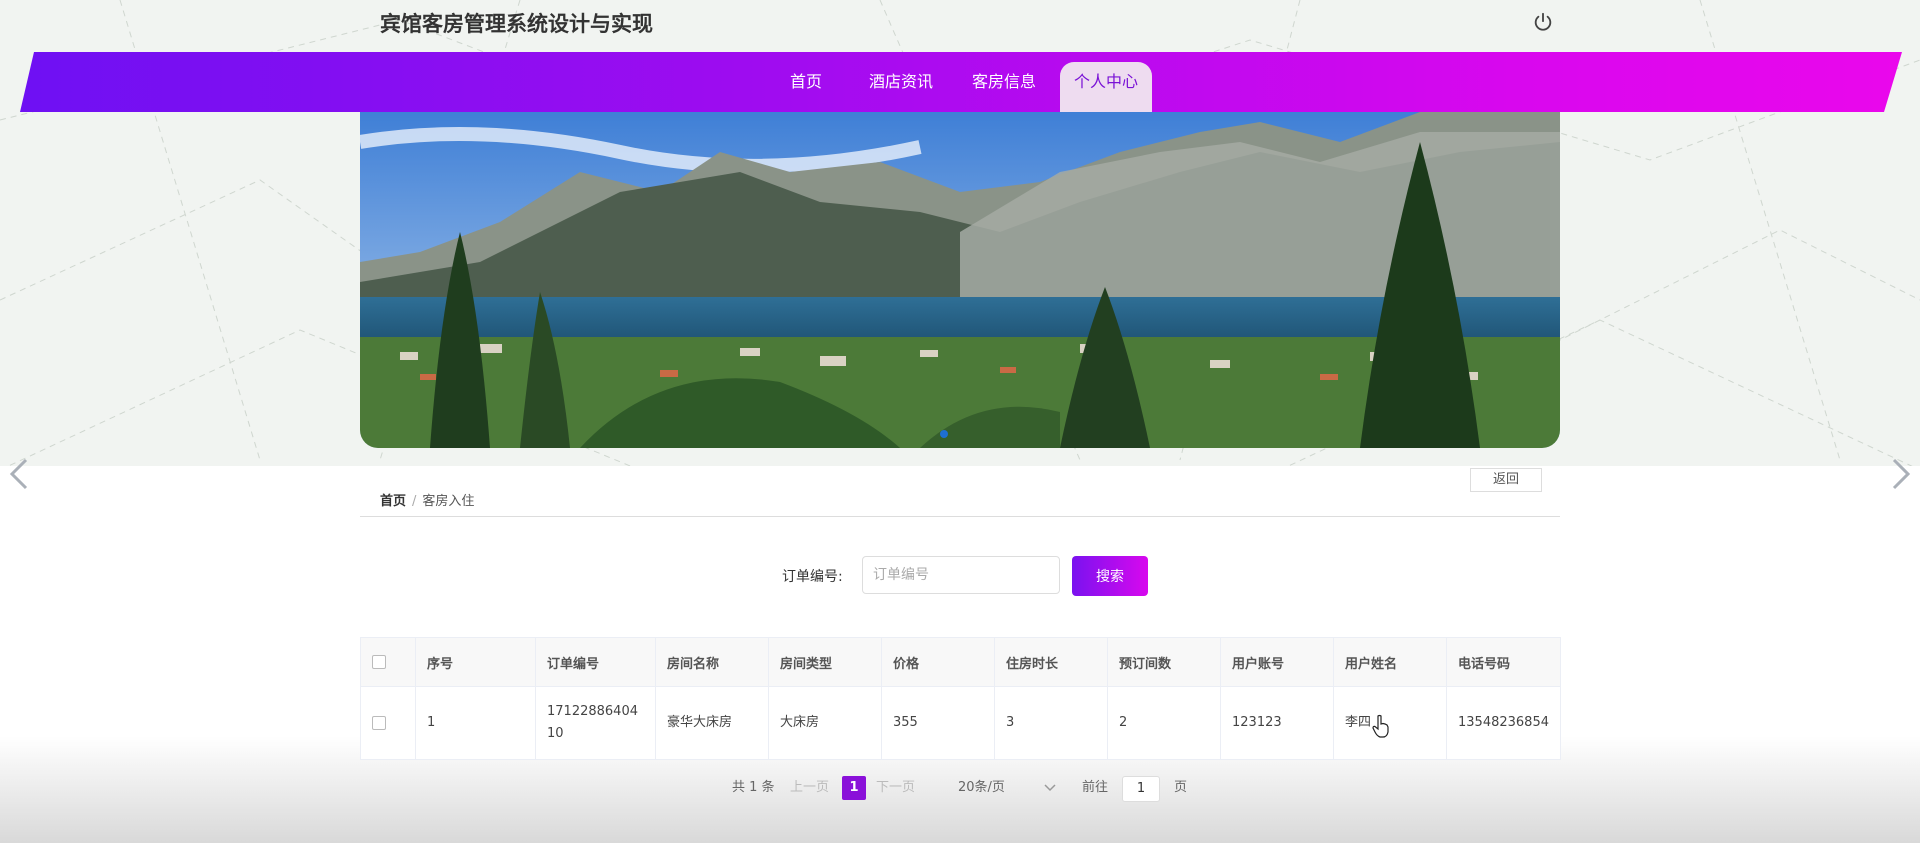 This screenshot has height=843, width=1920. I want to click on row-checkbox, so click(379, 722).